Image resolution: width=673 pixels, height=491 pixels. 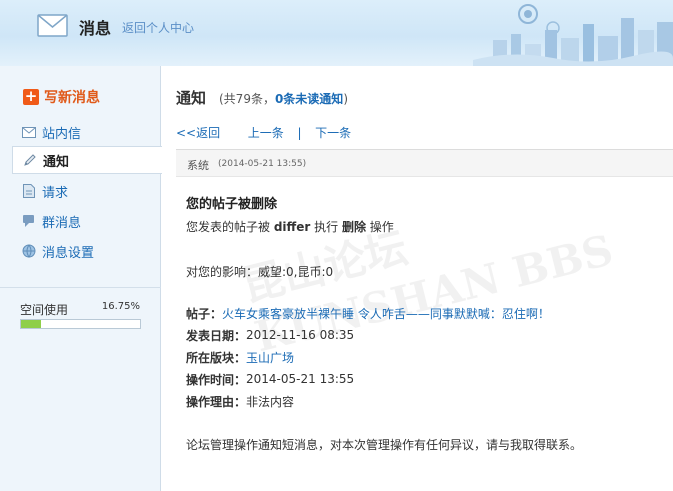 What do you see at coordinates (424, 163) in the screenshot?
I see `message-header: 系统 (2014-05-21 13:55)` at bounding box center [424, 163].